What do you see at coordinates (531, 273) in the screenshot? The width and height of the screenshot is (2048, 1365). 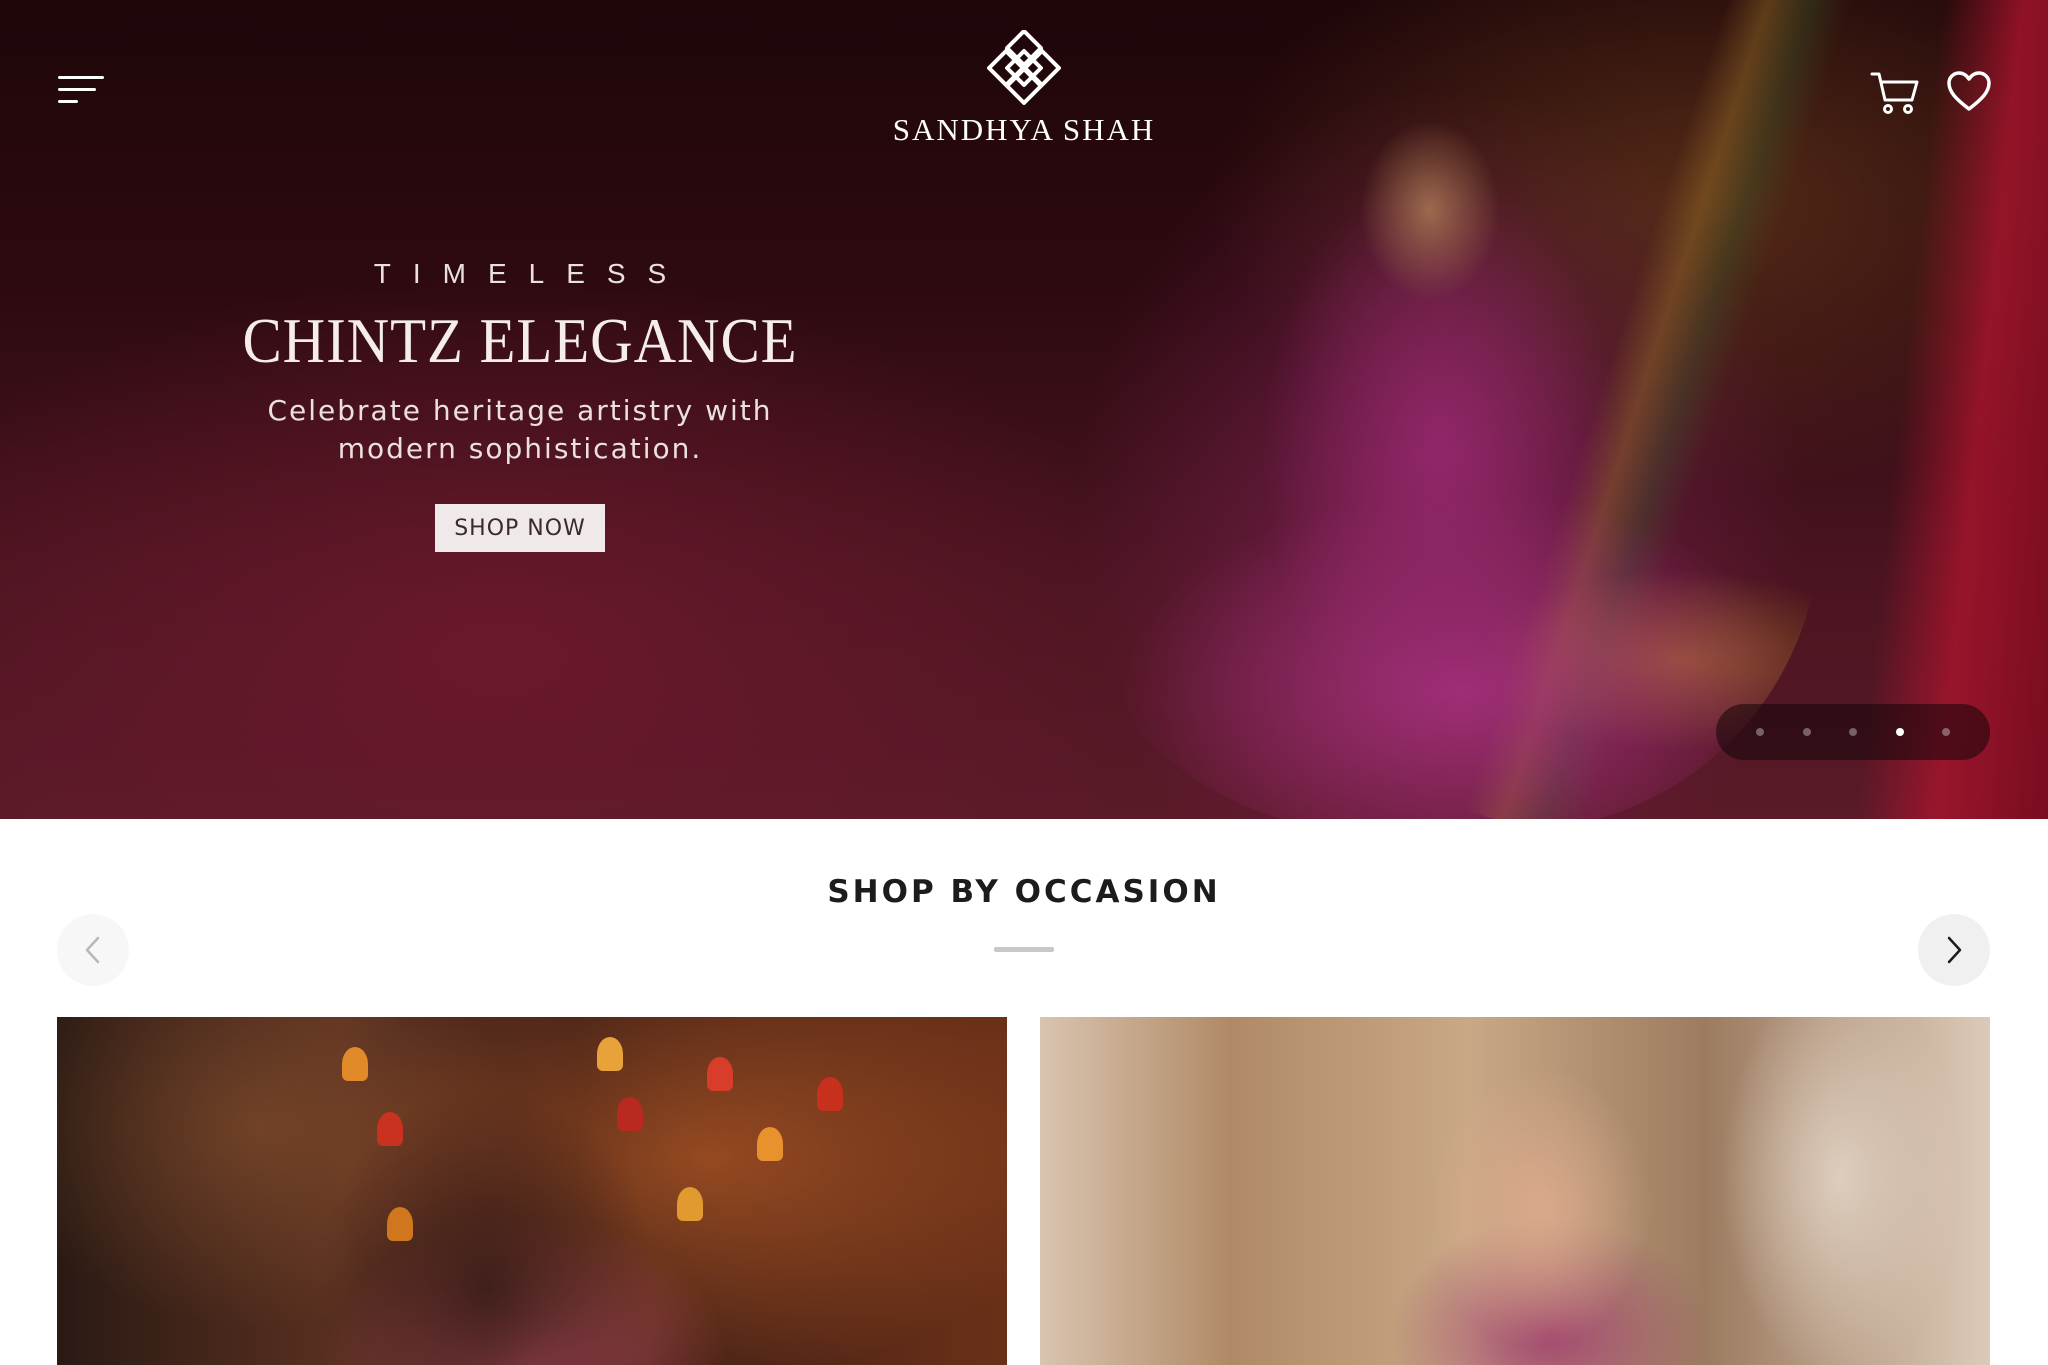 I see `hero-kicker: TIMELESS` at bounding box center [531, 273].